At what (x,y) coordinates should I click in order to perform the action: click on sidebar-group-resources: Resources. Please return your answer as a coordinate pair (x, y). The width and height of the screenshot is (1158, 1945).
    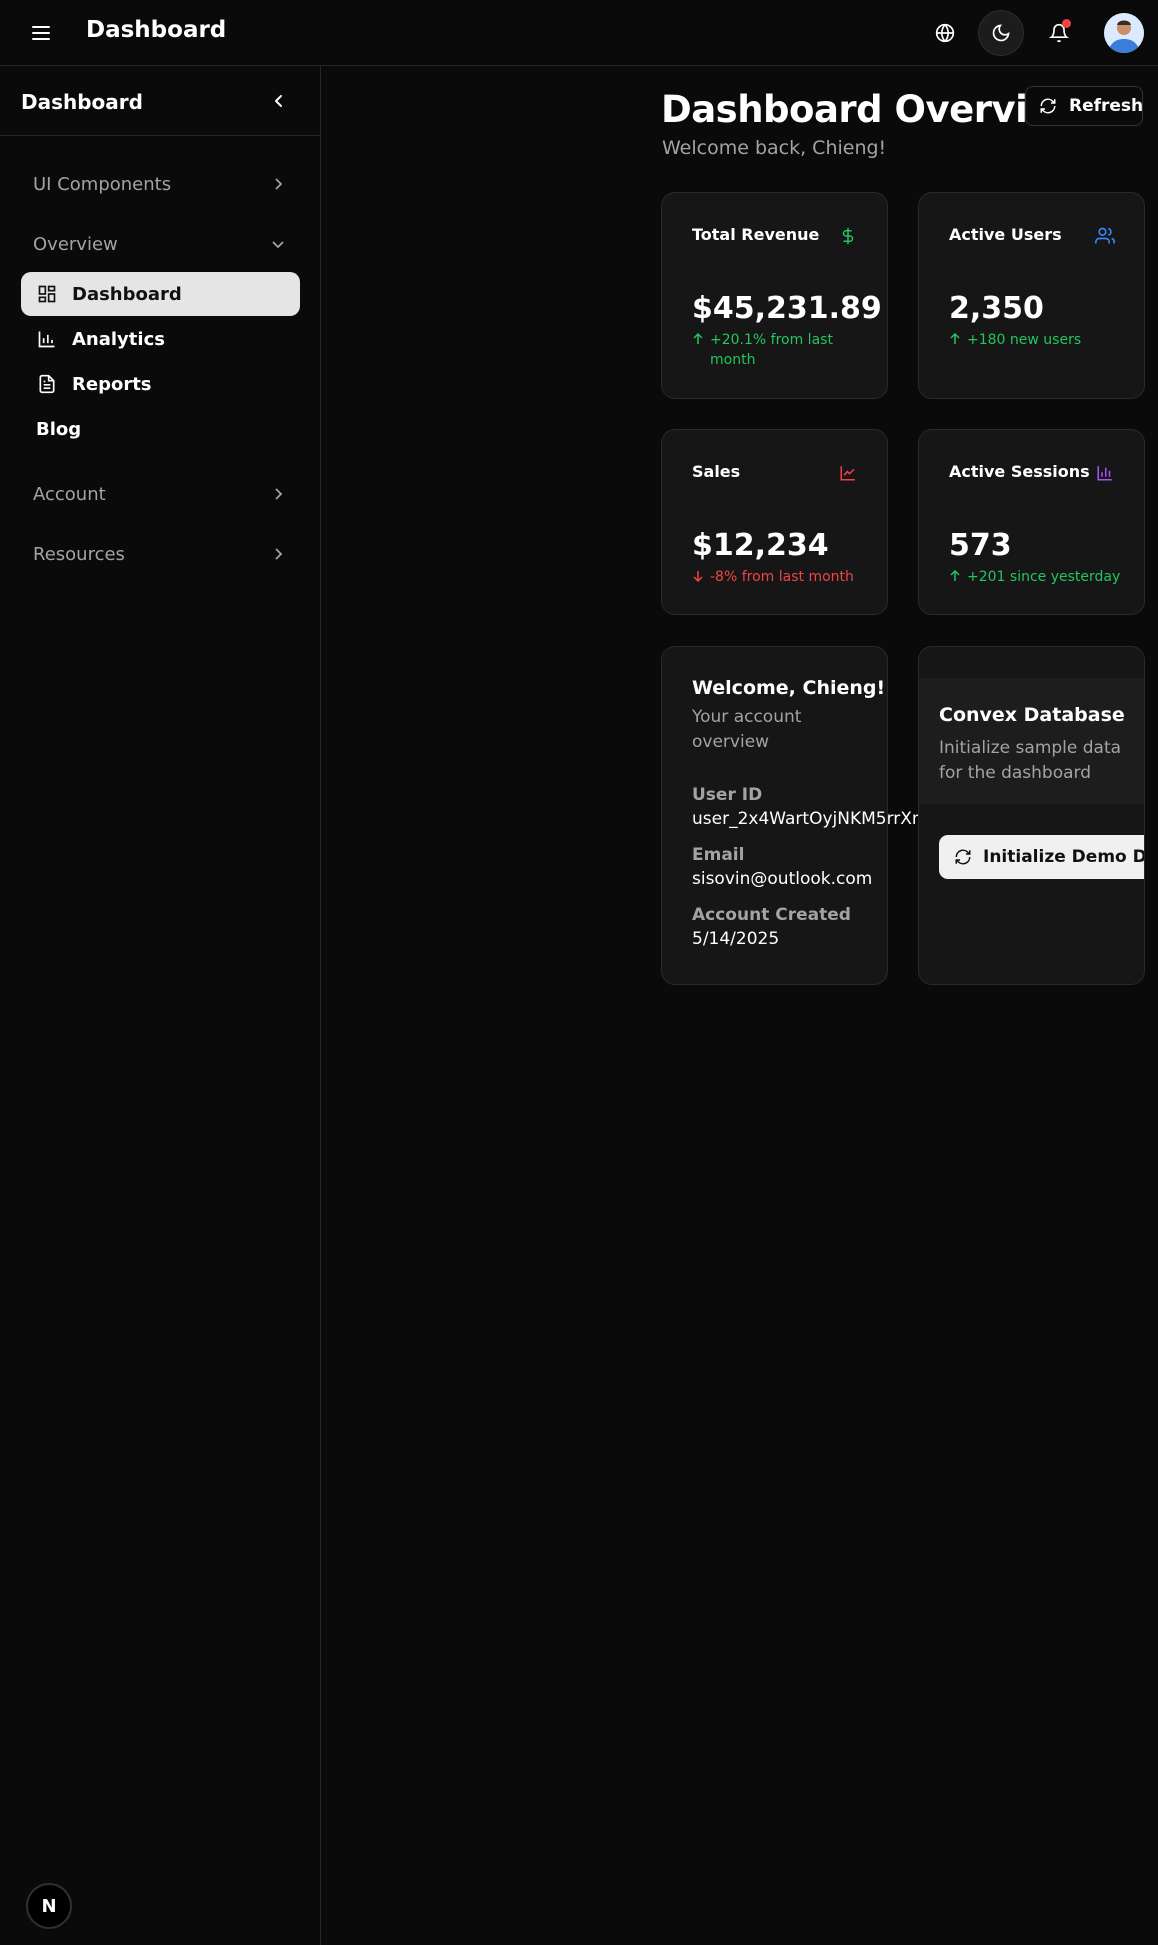
    Looking at the image, I should click on (160, 554).